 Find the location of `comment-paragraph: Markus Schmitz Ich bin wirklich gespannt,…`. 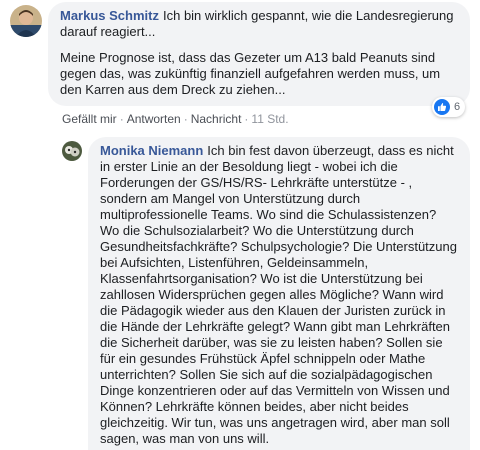

comment-paragraph: Markus Schmitz Ich bin wirklich gespannt,… is located at coordinates (259, 24).